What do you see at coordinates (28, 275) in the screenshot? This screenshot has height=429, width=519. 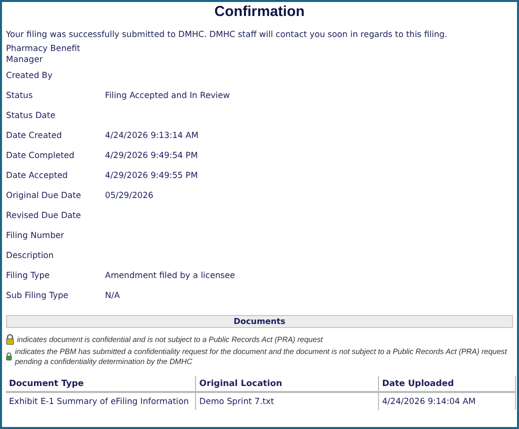 I see `field-label: Filing Type` at bounding box center [28, 275].